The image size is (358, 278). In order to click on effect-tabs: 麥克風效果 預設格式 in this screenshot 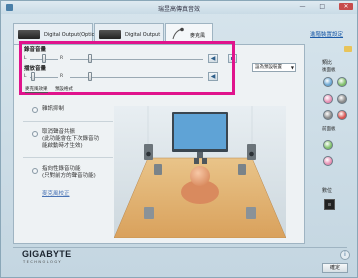, I will do `click(52, 89)`.